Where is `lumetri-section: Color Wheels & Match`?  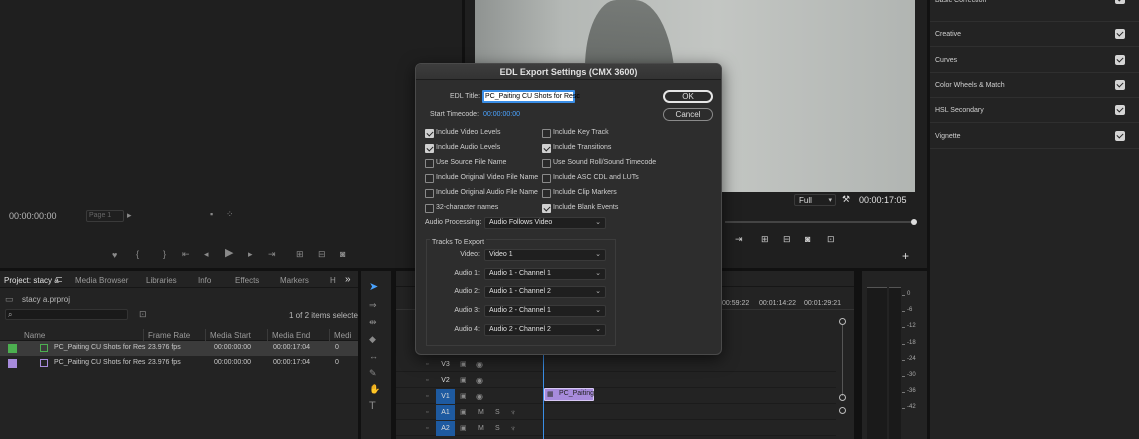
lumetri-section: Color Wheels & Match is located at coordinates (1034, 85).